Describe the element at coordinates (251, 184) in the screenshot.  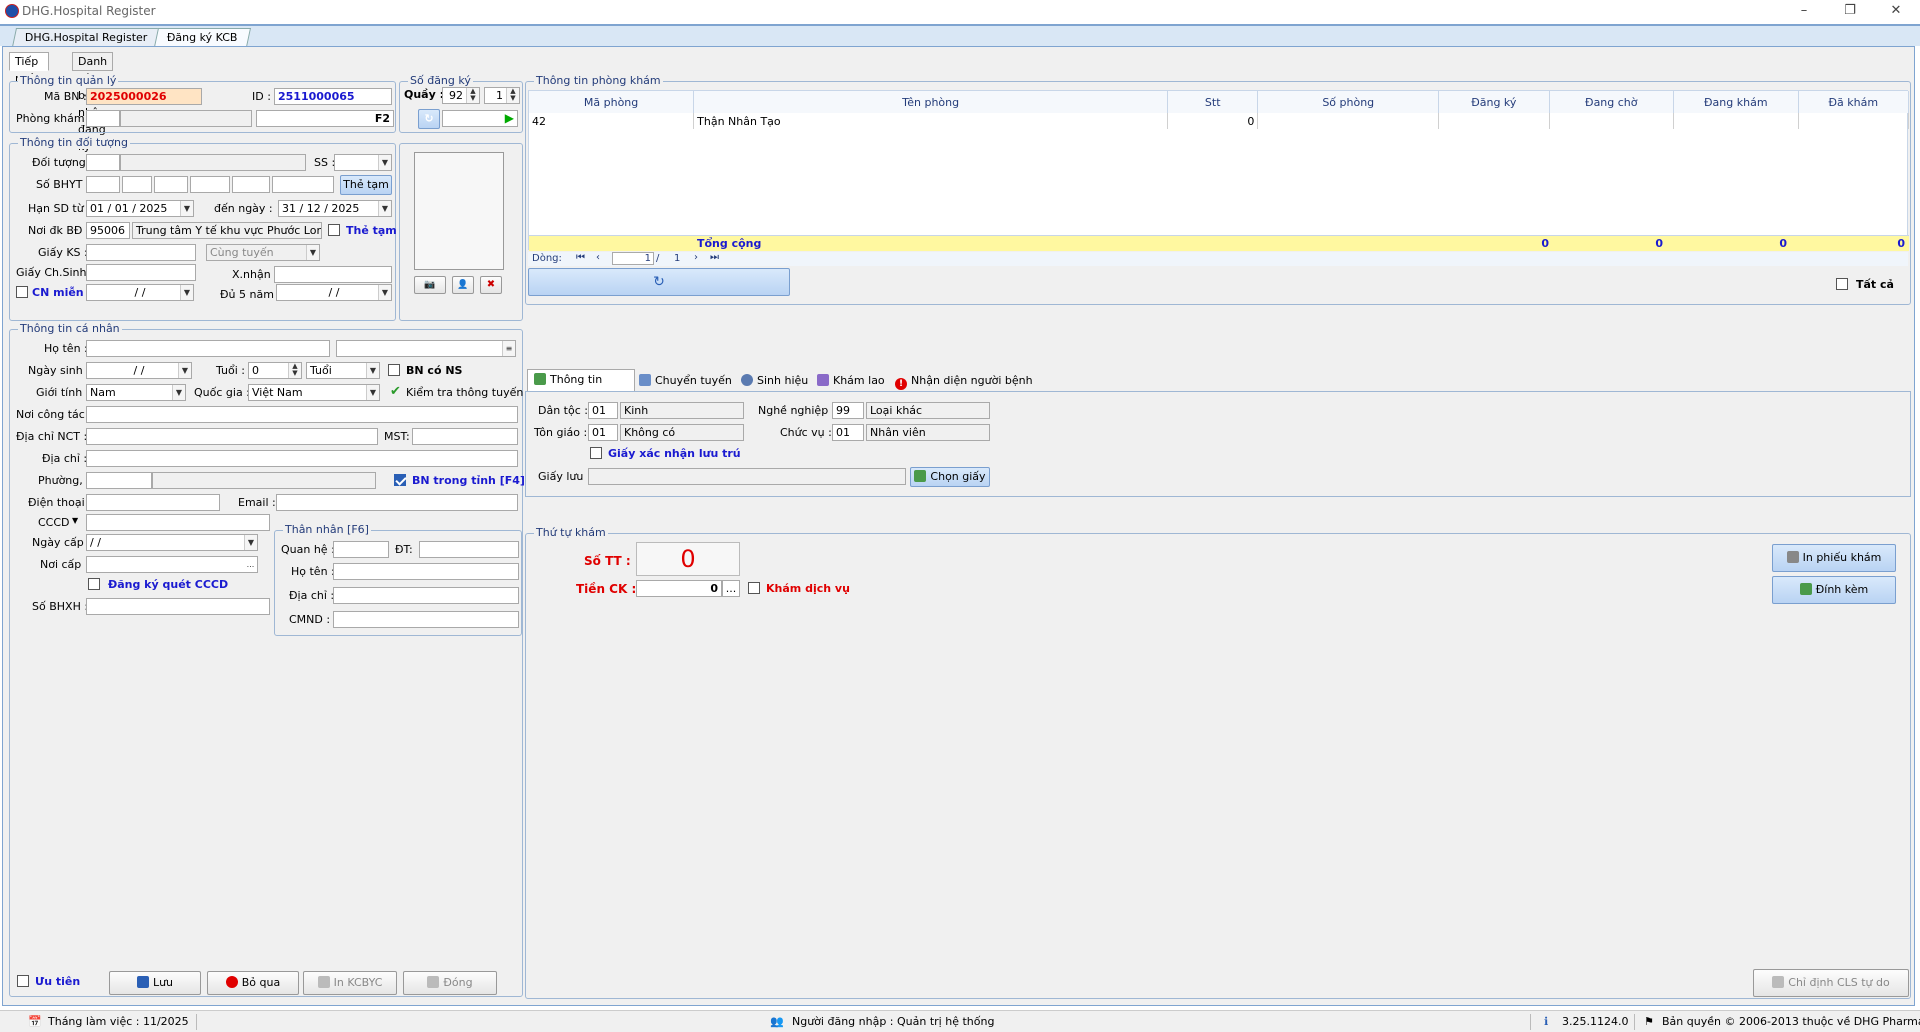
I see `bhyt-part5` at that location.